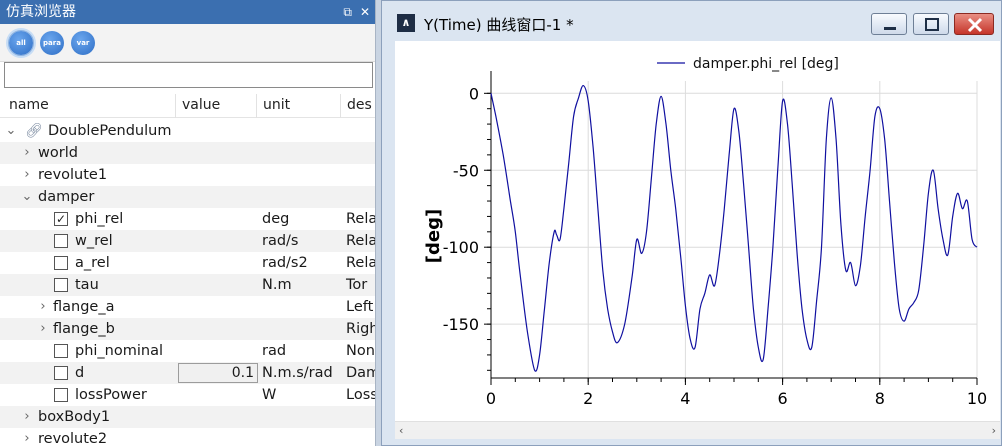 Image resolution: width=1002 pixels, height=446 pixels. What do you see at coordinates (361, 395) in the screenshot?
I see `description-cell: Loss` at bounding box center [361, 395].